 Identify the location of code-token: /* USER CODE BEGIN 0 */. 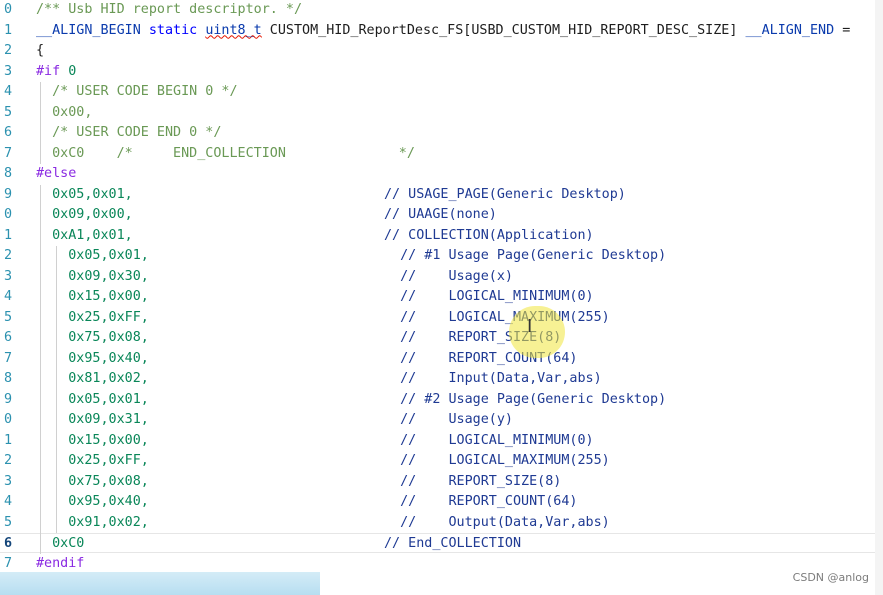
(137, 91).